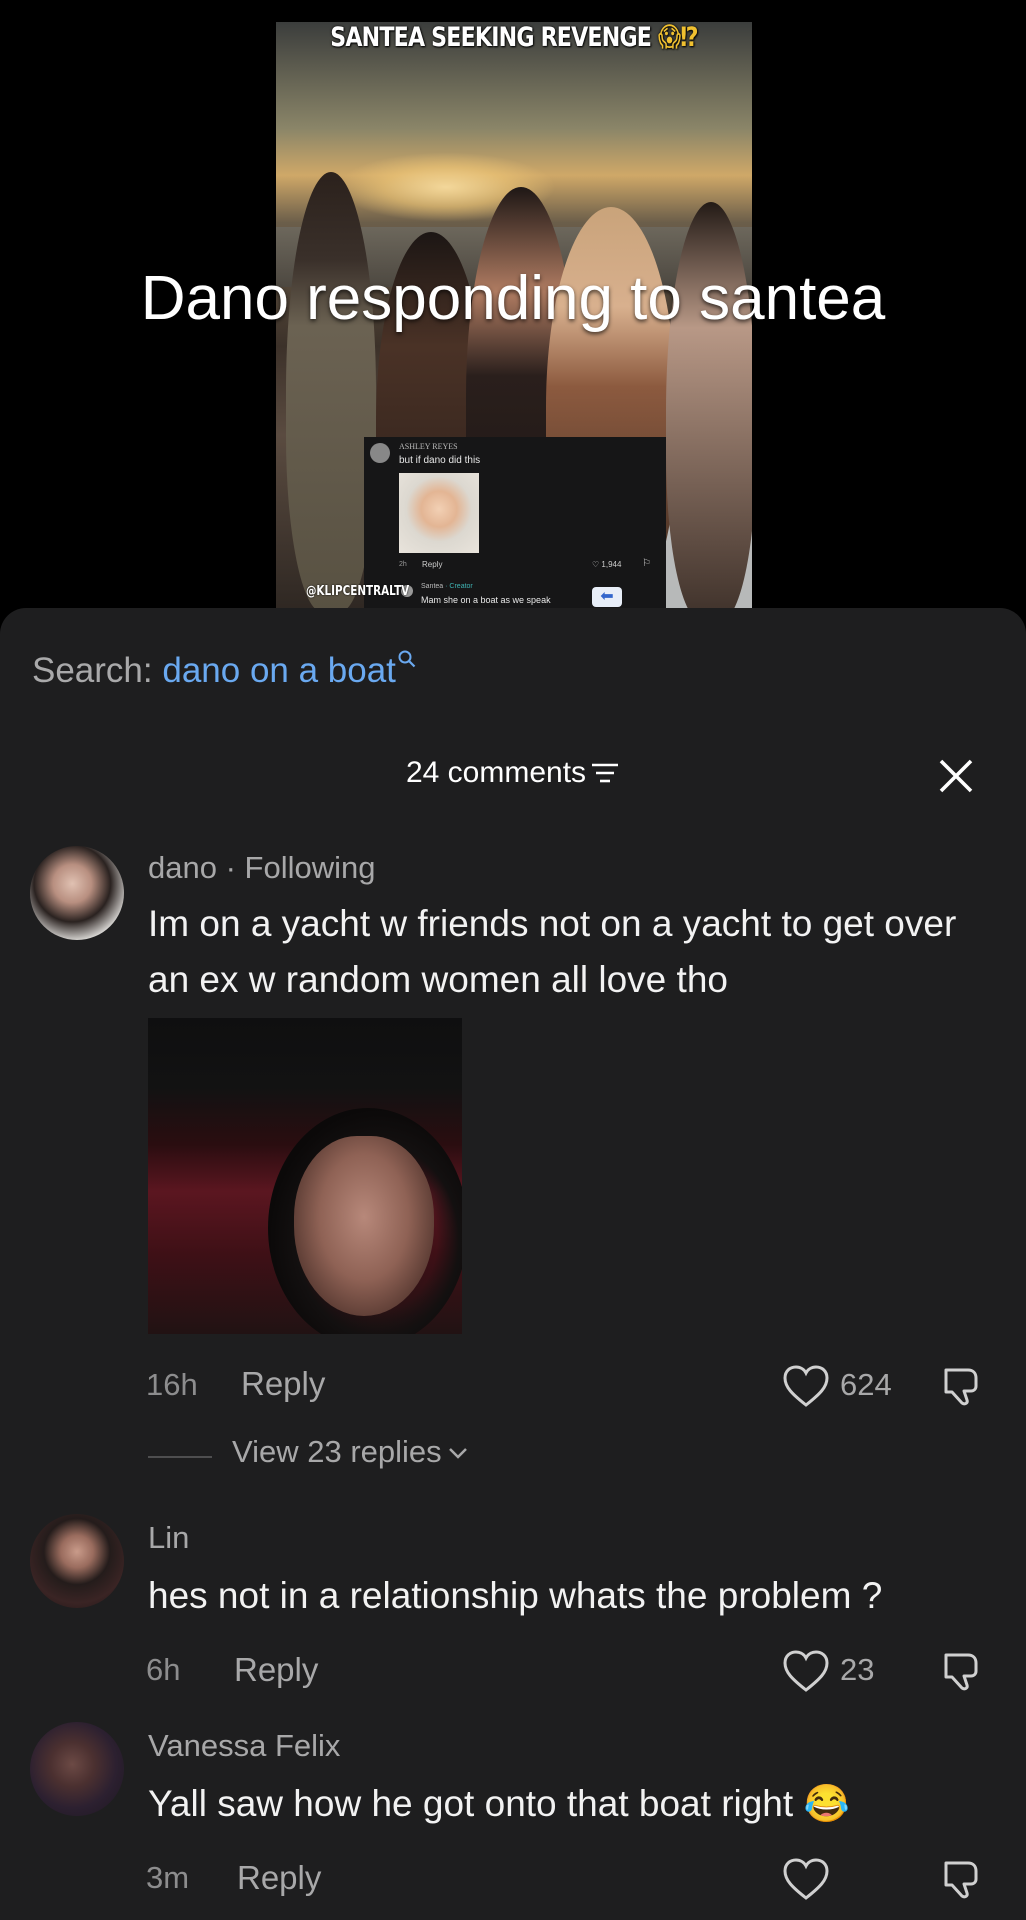 The height and width of the screenshot is (1920, 1026). What do you see at coordinates (607, 597) in the screenshot?
I see `embedded-arrow-icon: ⬅` at bounding box center [607, 597].